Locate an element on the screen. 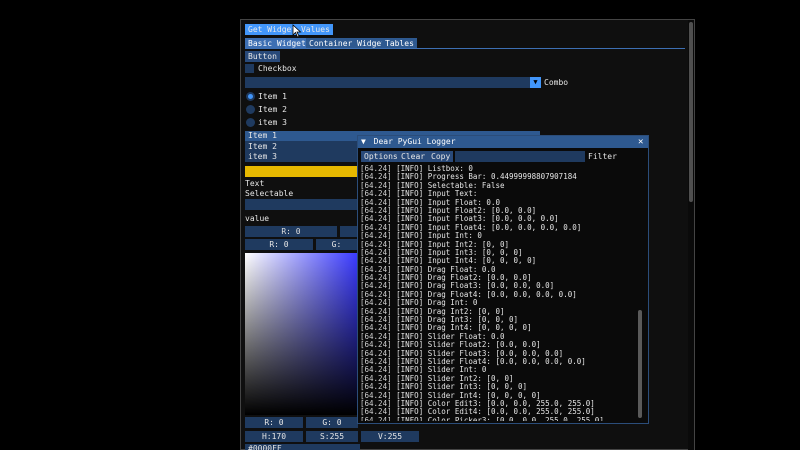 The image size is (800, 450). radio-label-1: Item 1 is located at coordinates (272, 96).